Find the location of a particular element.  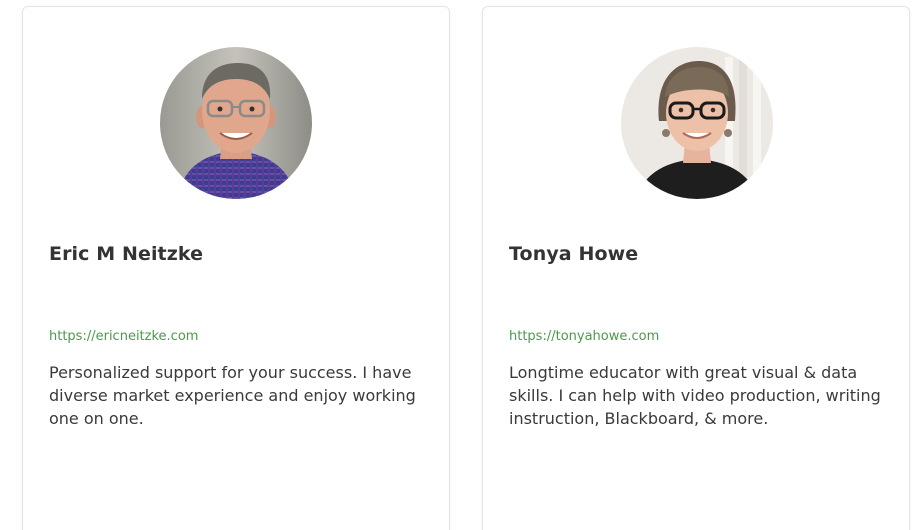

profile-website-link: https://ericneitzke.com is located at coordinates (123, 336).